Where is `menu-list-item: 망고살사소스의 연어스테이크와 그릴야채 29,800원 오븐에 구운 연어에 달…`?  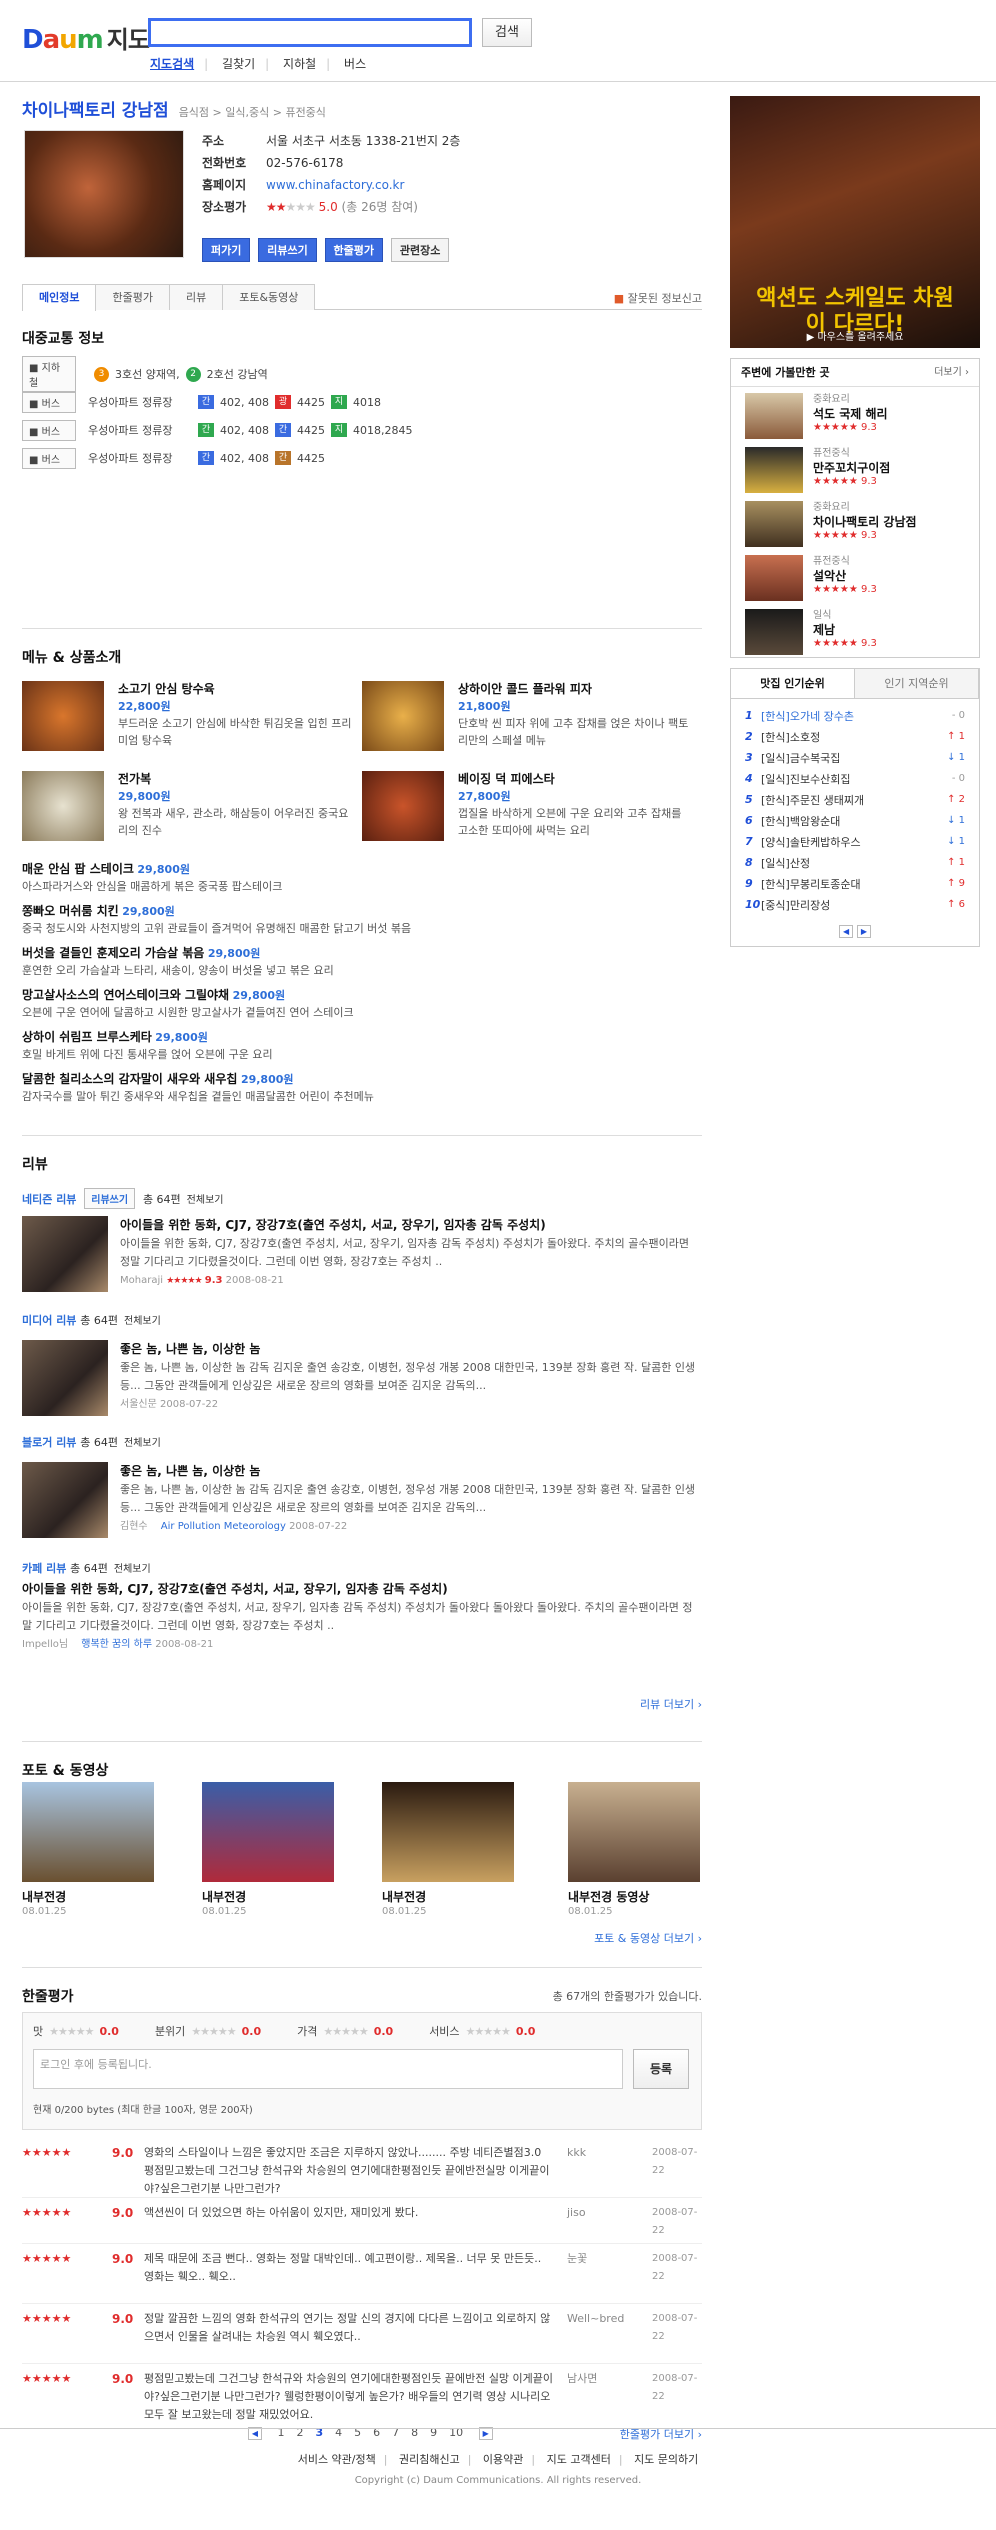 menu-list-item: 망고살사소스의 연어스테이크와 그릴야채 29,800원 오븐에 구운 연어에 달… is located at coordinates (362, 1004).